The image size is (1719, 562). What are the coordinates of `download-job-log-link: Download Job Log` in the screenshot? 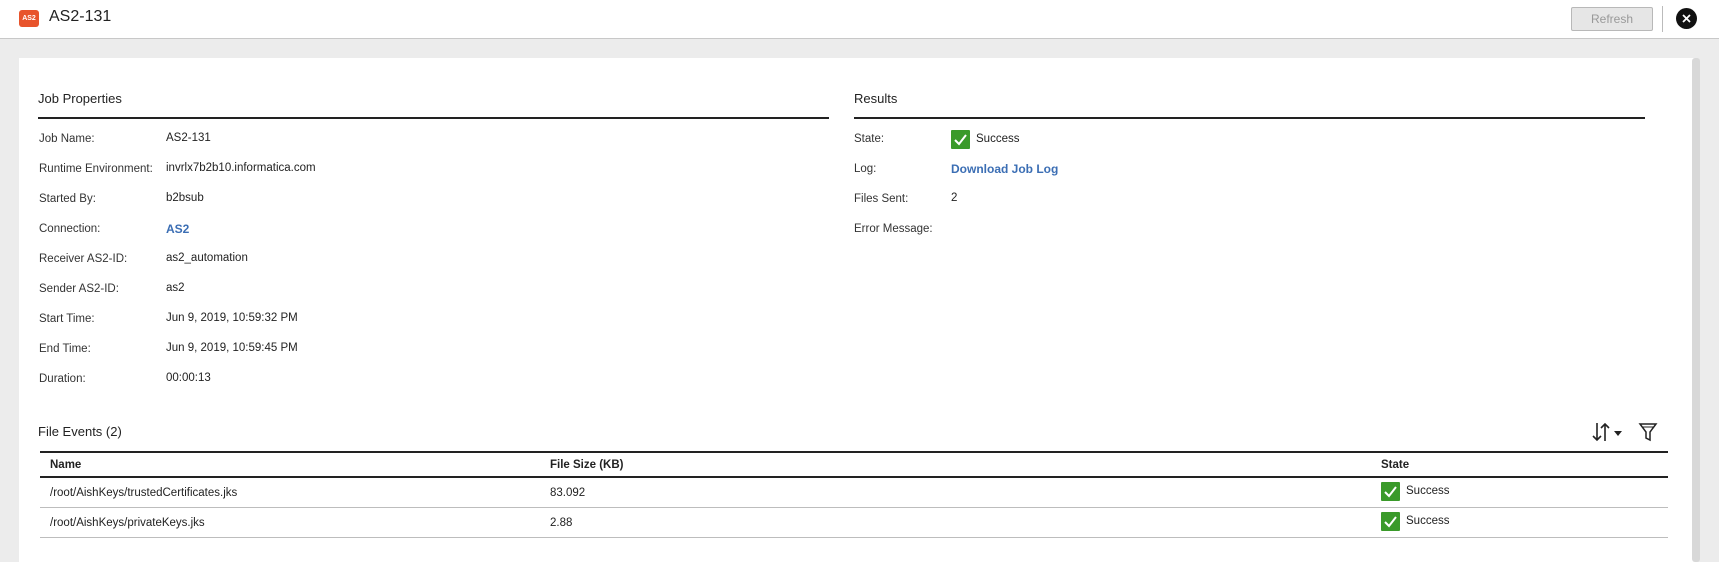 It's located at (1004, 169).